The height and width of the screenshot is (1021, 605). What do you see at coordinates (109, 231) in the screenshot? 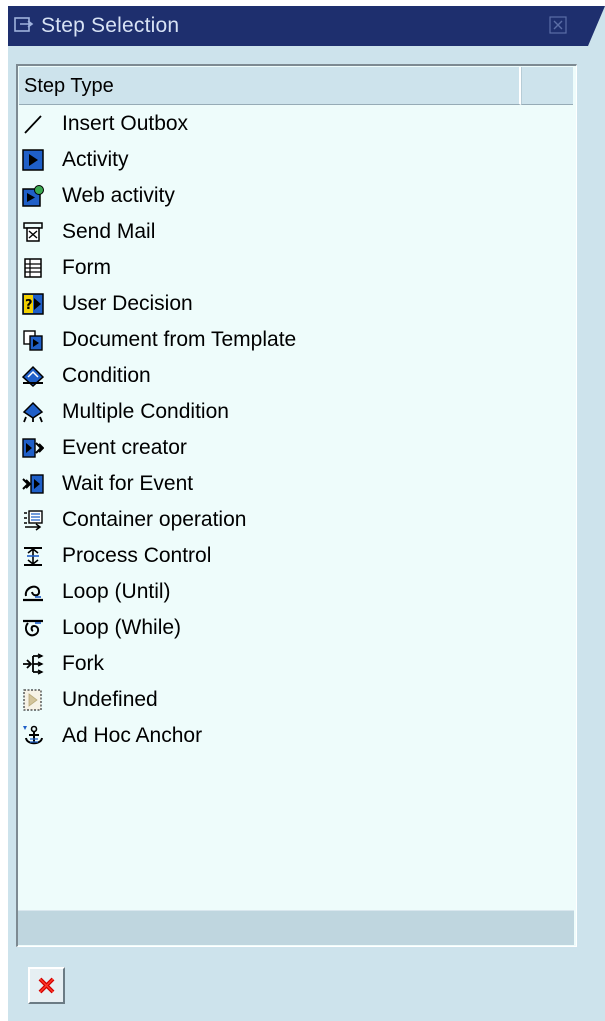
I see `list-item-label: Send Mail` at bounding box center [109, 231].